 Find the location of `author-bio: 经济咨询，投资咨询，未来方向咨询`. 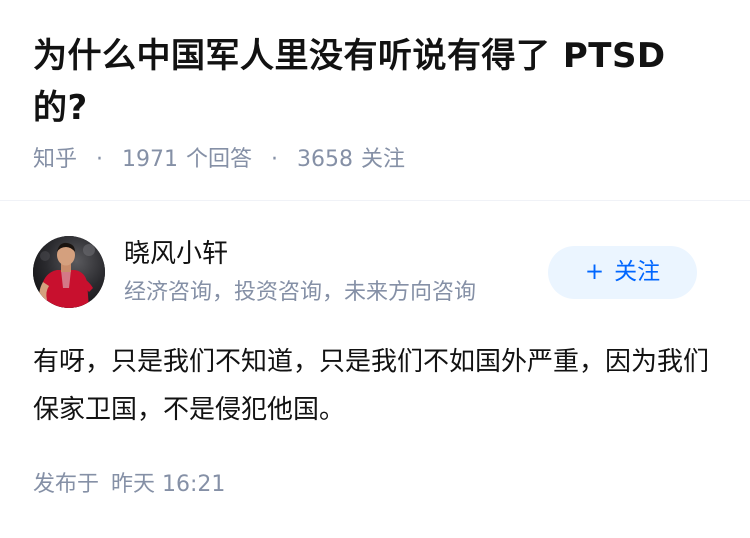

author-bio: 经济咨询，投资咨询，未来方向咨询 is located at coordinates (300, 292).